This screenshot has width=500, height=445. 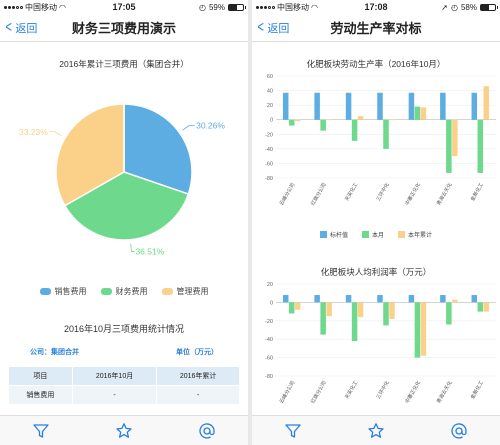 I want to click on y-tick-label: -60, so click(x=269, y=359).